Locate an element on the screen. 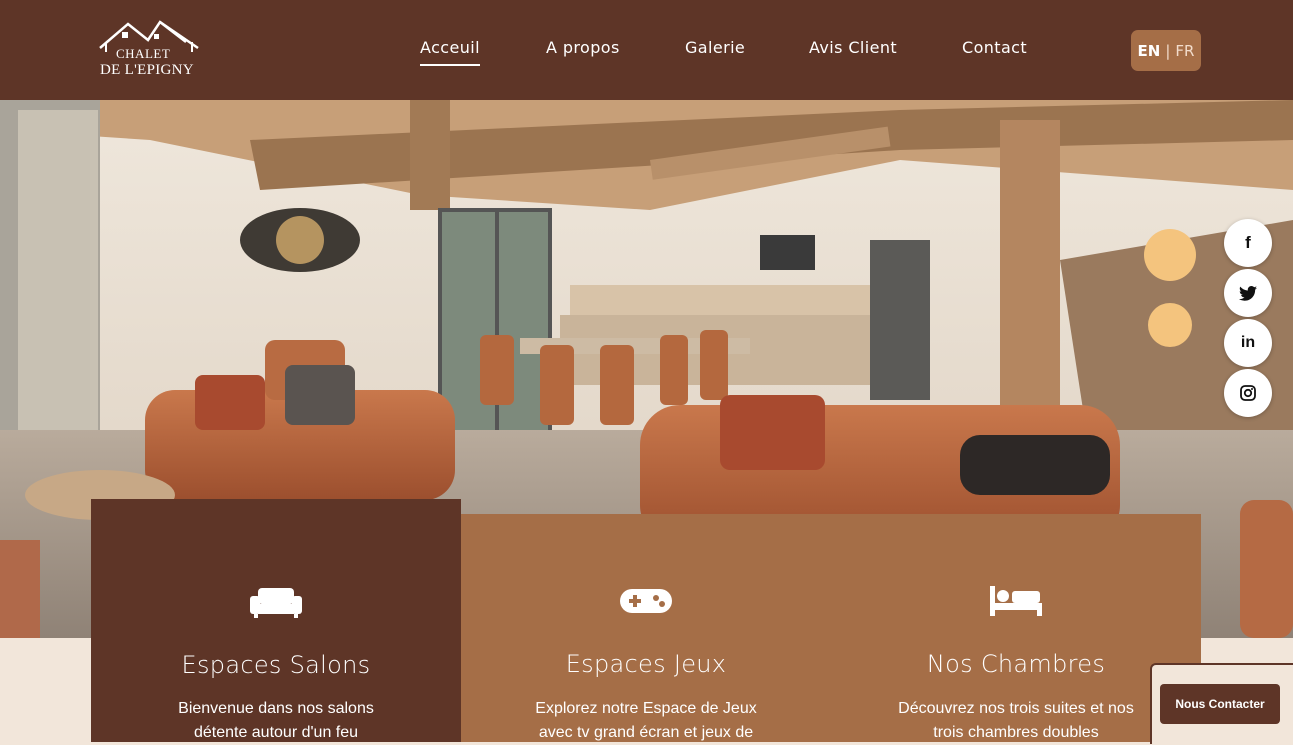 The width and height of the screenshot is (1293, 745). instagram-icon is located at coordinates (1248, 393).